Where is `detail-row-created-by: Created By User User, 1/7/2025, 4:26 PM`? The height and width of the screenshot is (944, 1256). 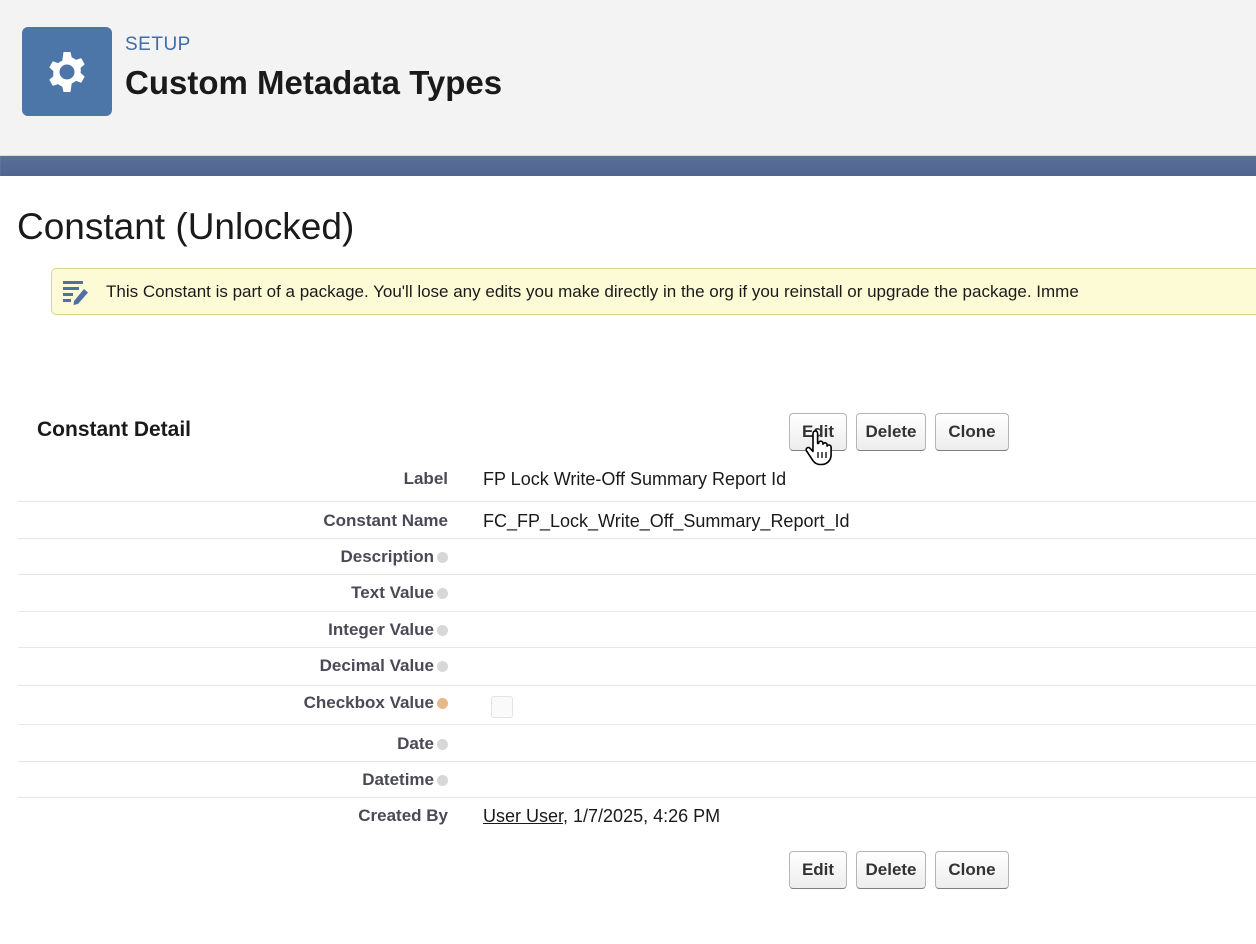 detail-row-created-by: Created By User User, 1/7/2025, 4:26 PM is located at coordinates (637, 818).